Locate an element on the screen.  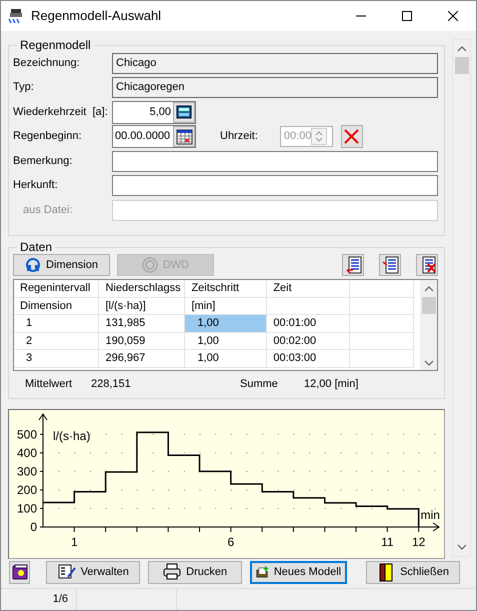
printer-icon is located at coordinates (172, 572).